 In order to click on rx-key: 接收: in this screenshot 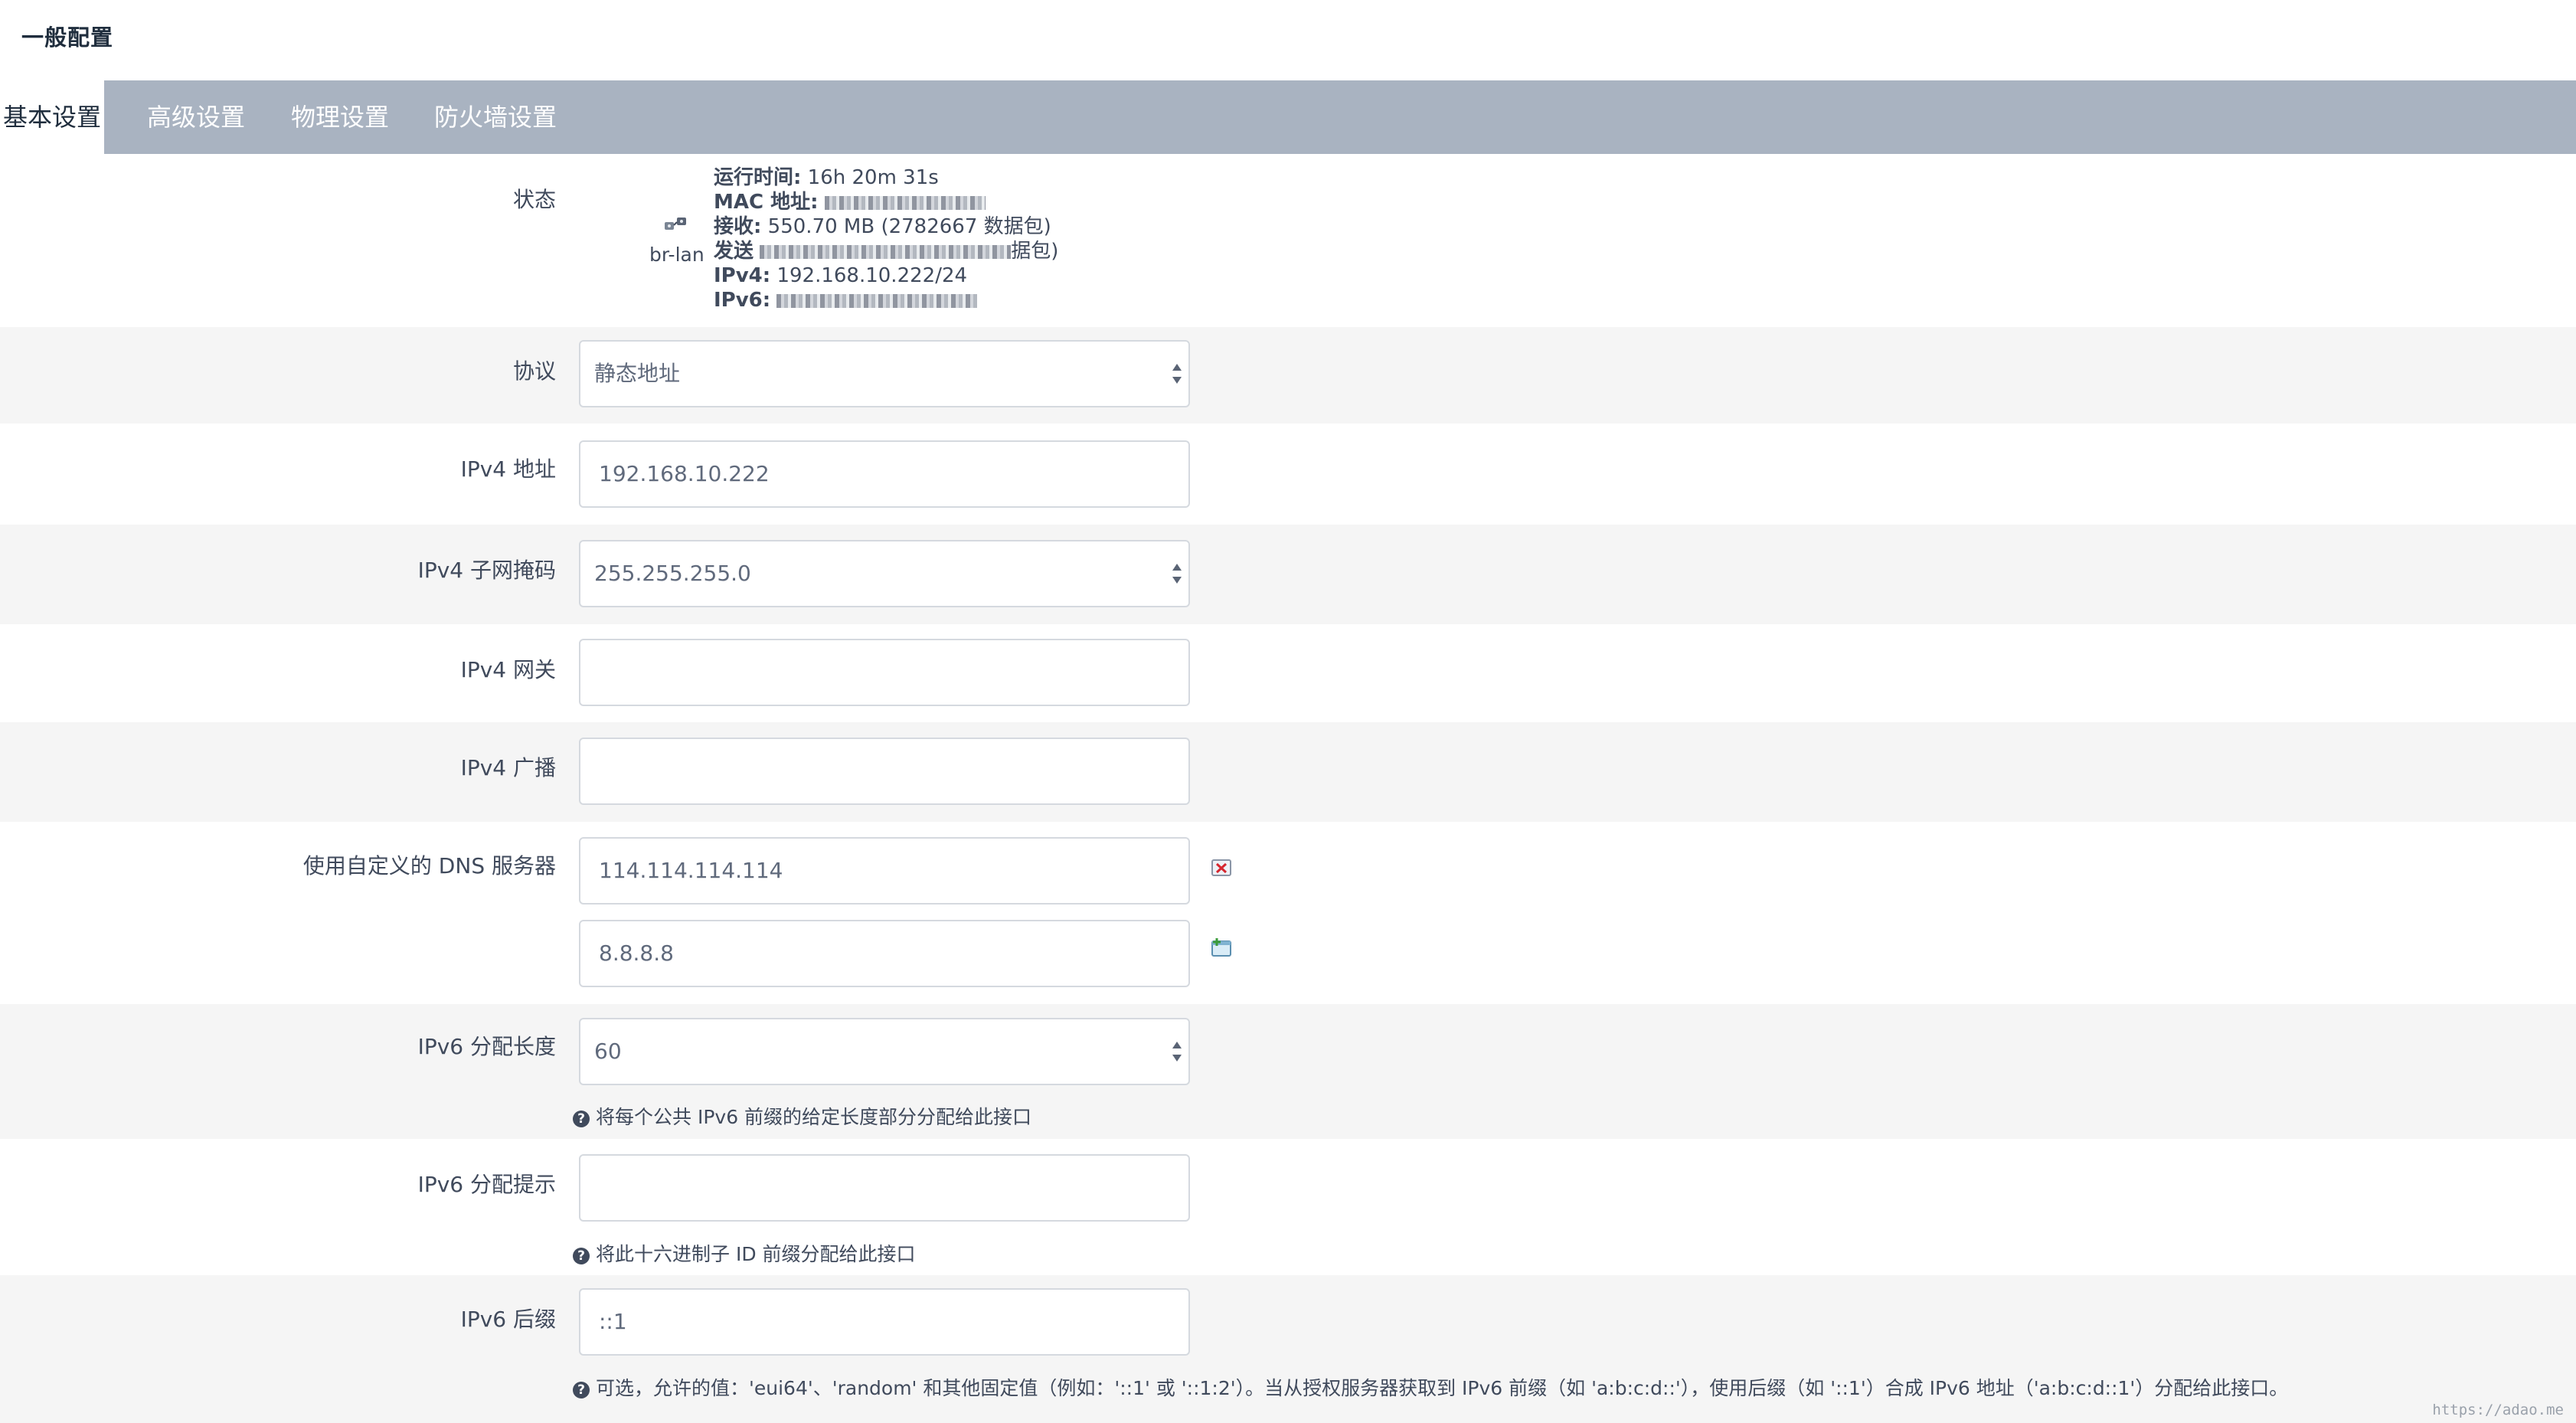, I will do `click(738, 227)`.